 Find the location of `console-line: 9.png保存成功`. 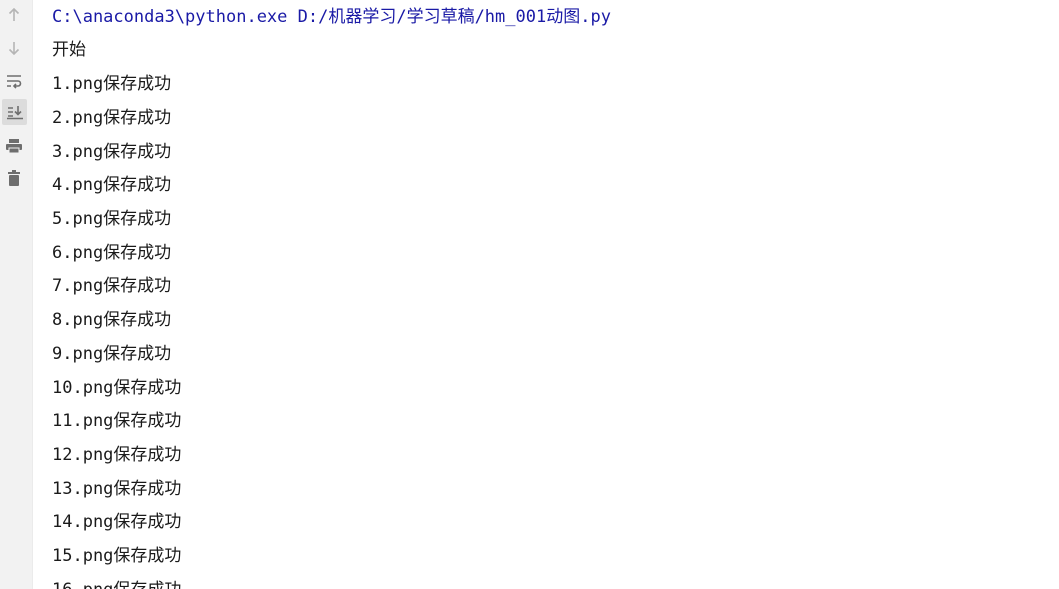

console-line: 9.png保存成功 is located at coordinates (112, 354).